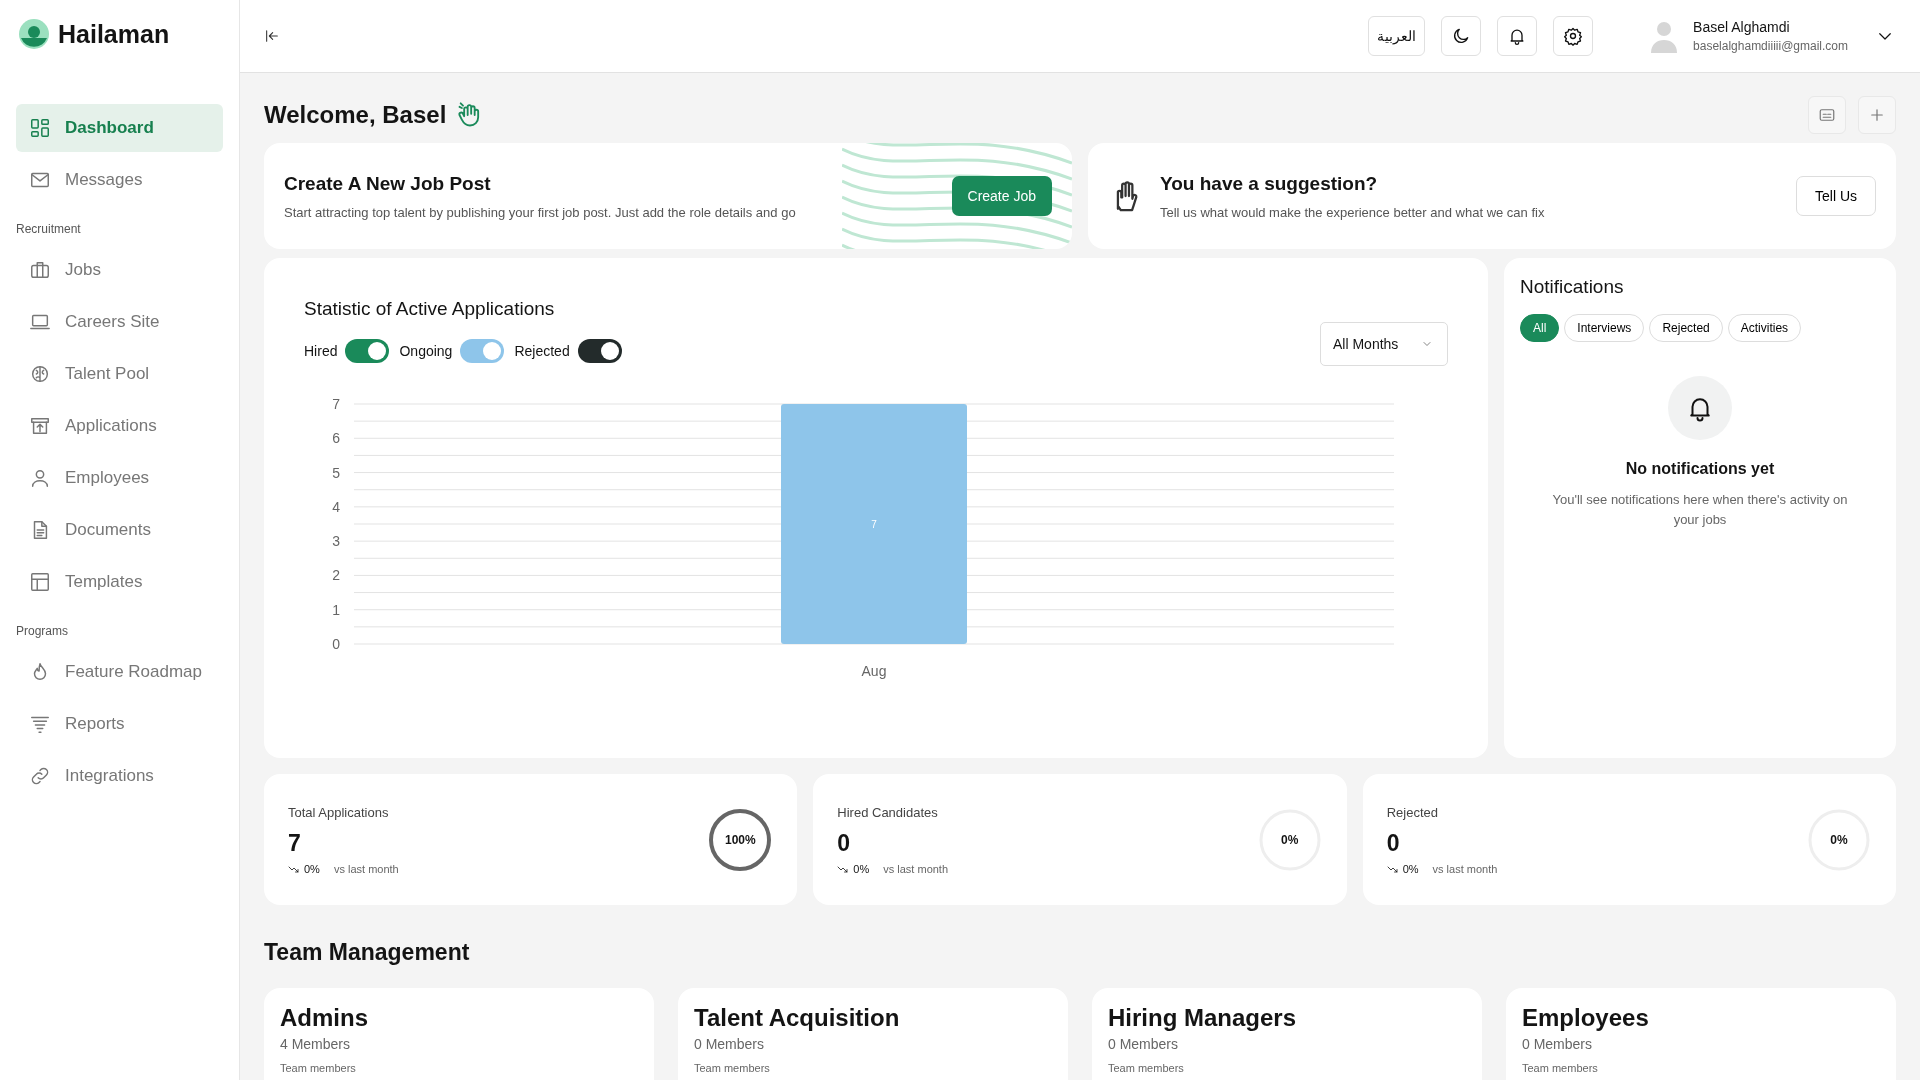 Image resolution: width=1920 pixels, height=1080 pixels. What do you see at coordinates (336, 644) in the screenshot?
I see `axis-tick: 0` at bounding box center [336, 644].